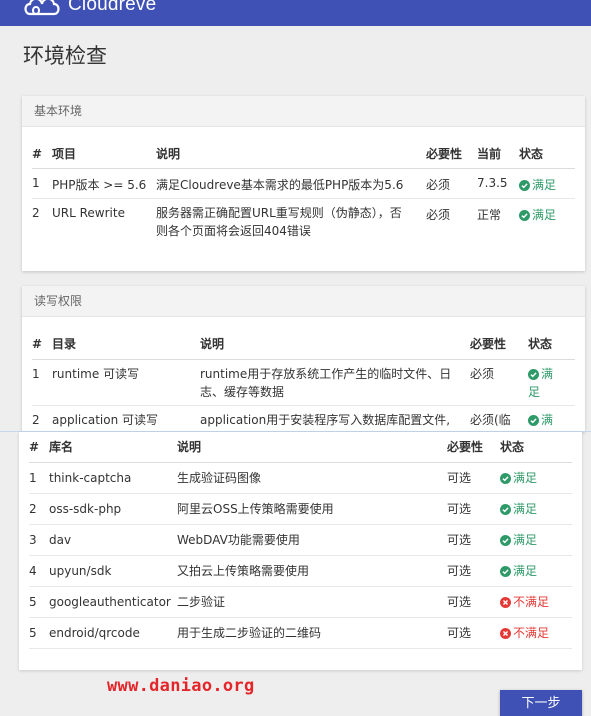 The image size is (591, 716). What do you see at coordinates (42, 8) in the screenshot?
I see `cloud-logo-icon` at bounding box center [42, 8].